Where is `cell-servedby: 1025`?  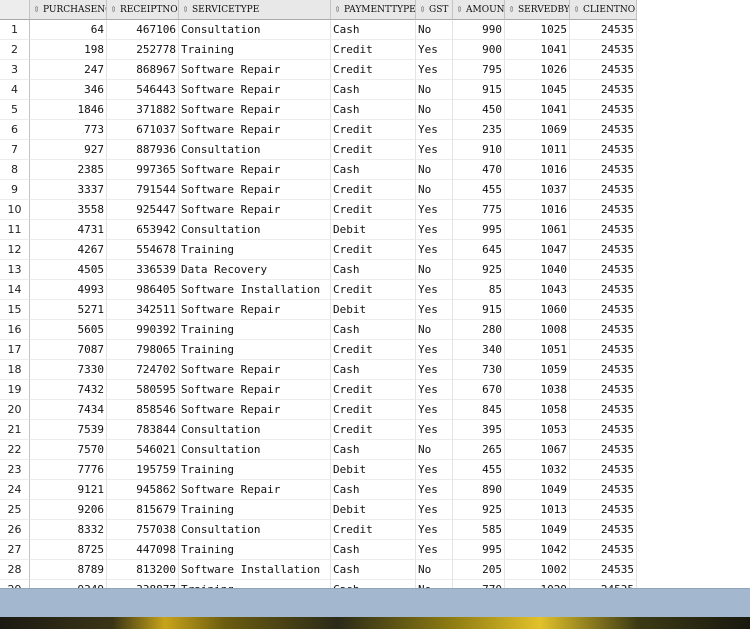 cell-servedby: 1025 is located at coordinates (537, 30).